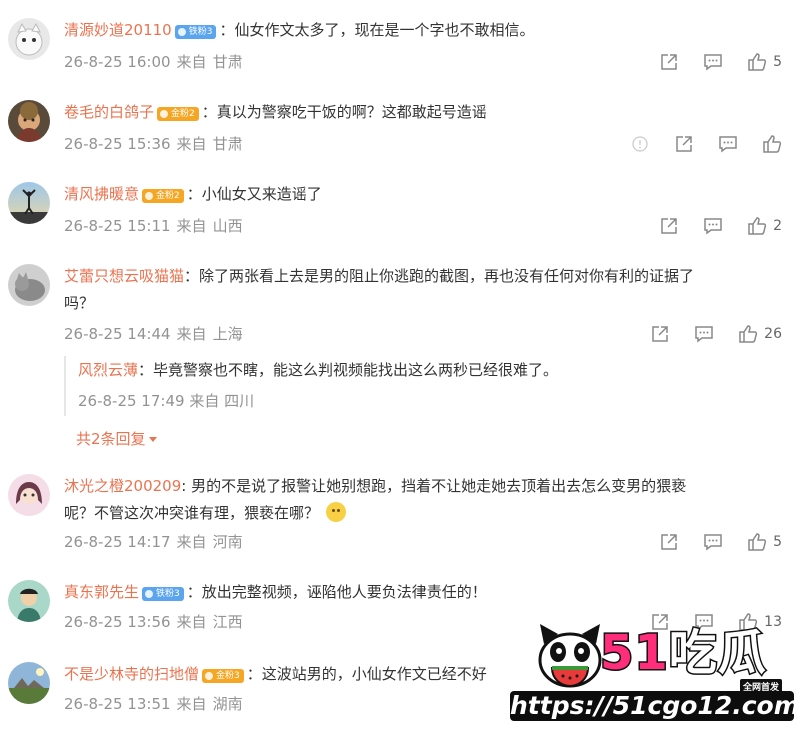  Describe the element at coordinates (356, 370) in the screenshot. I see `reply-text: 毕竟警察也不瞎，能这么判视频能找出这么两秒已经很难了。` at that location.